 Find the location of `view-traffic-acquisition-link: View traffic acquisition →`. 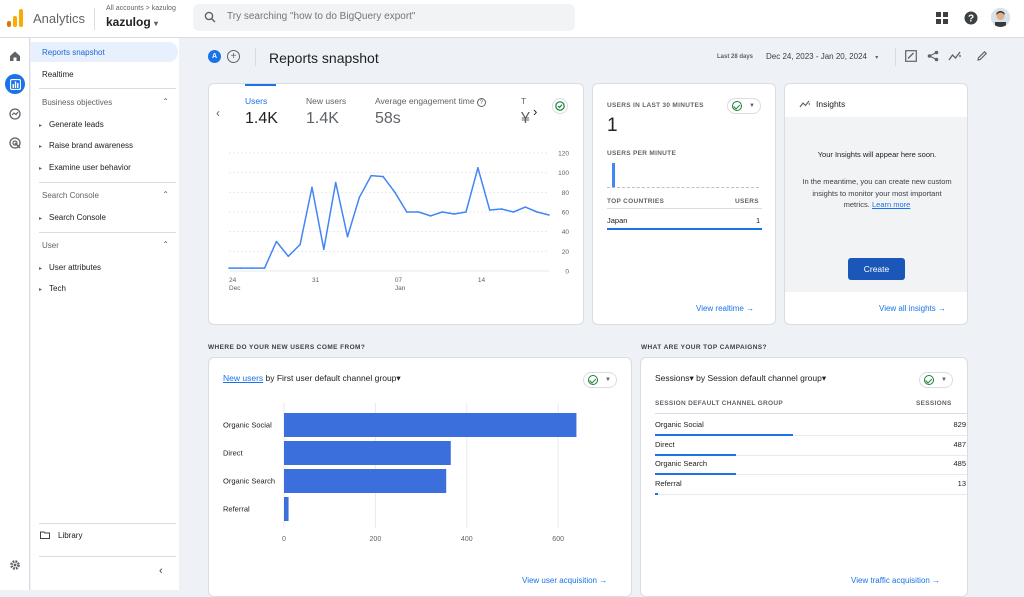

view-traffic-acquisition-link: View traffic acquisition → is located at coordinates (895, 580).